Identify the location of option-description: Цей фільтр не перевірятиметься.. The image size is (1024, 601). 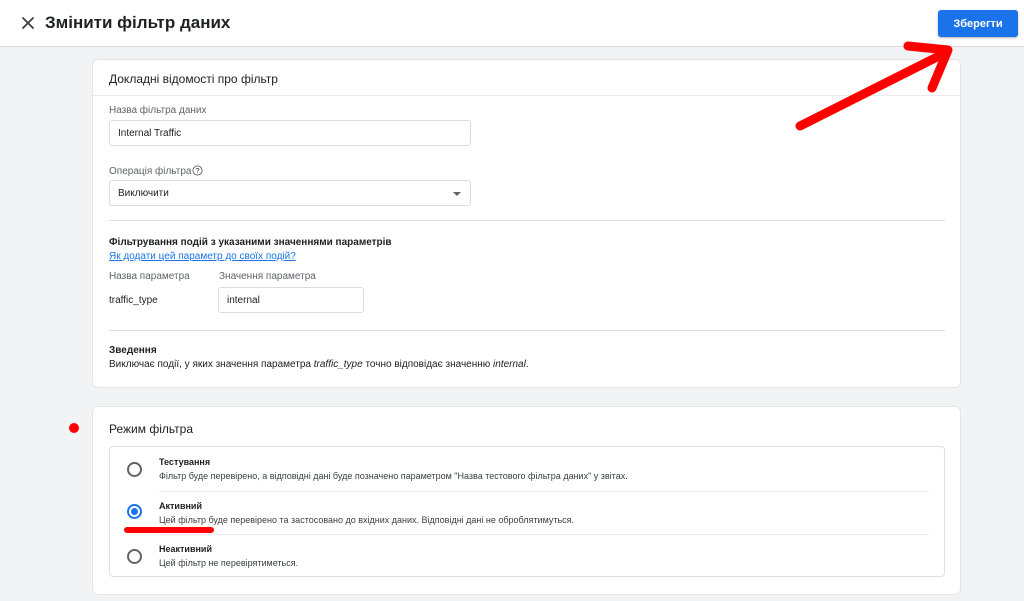
(229, 563).